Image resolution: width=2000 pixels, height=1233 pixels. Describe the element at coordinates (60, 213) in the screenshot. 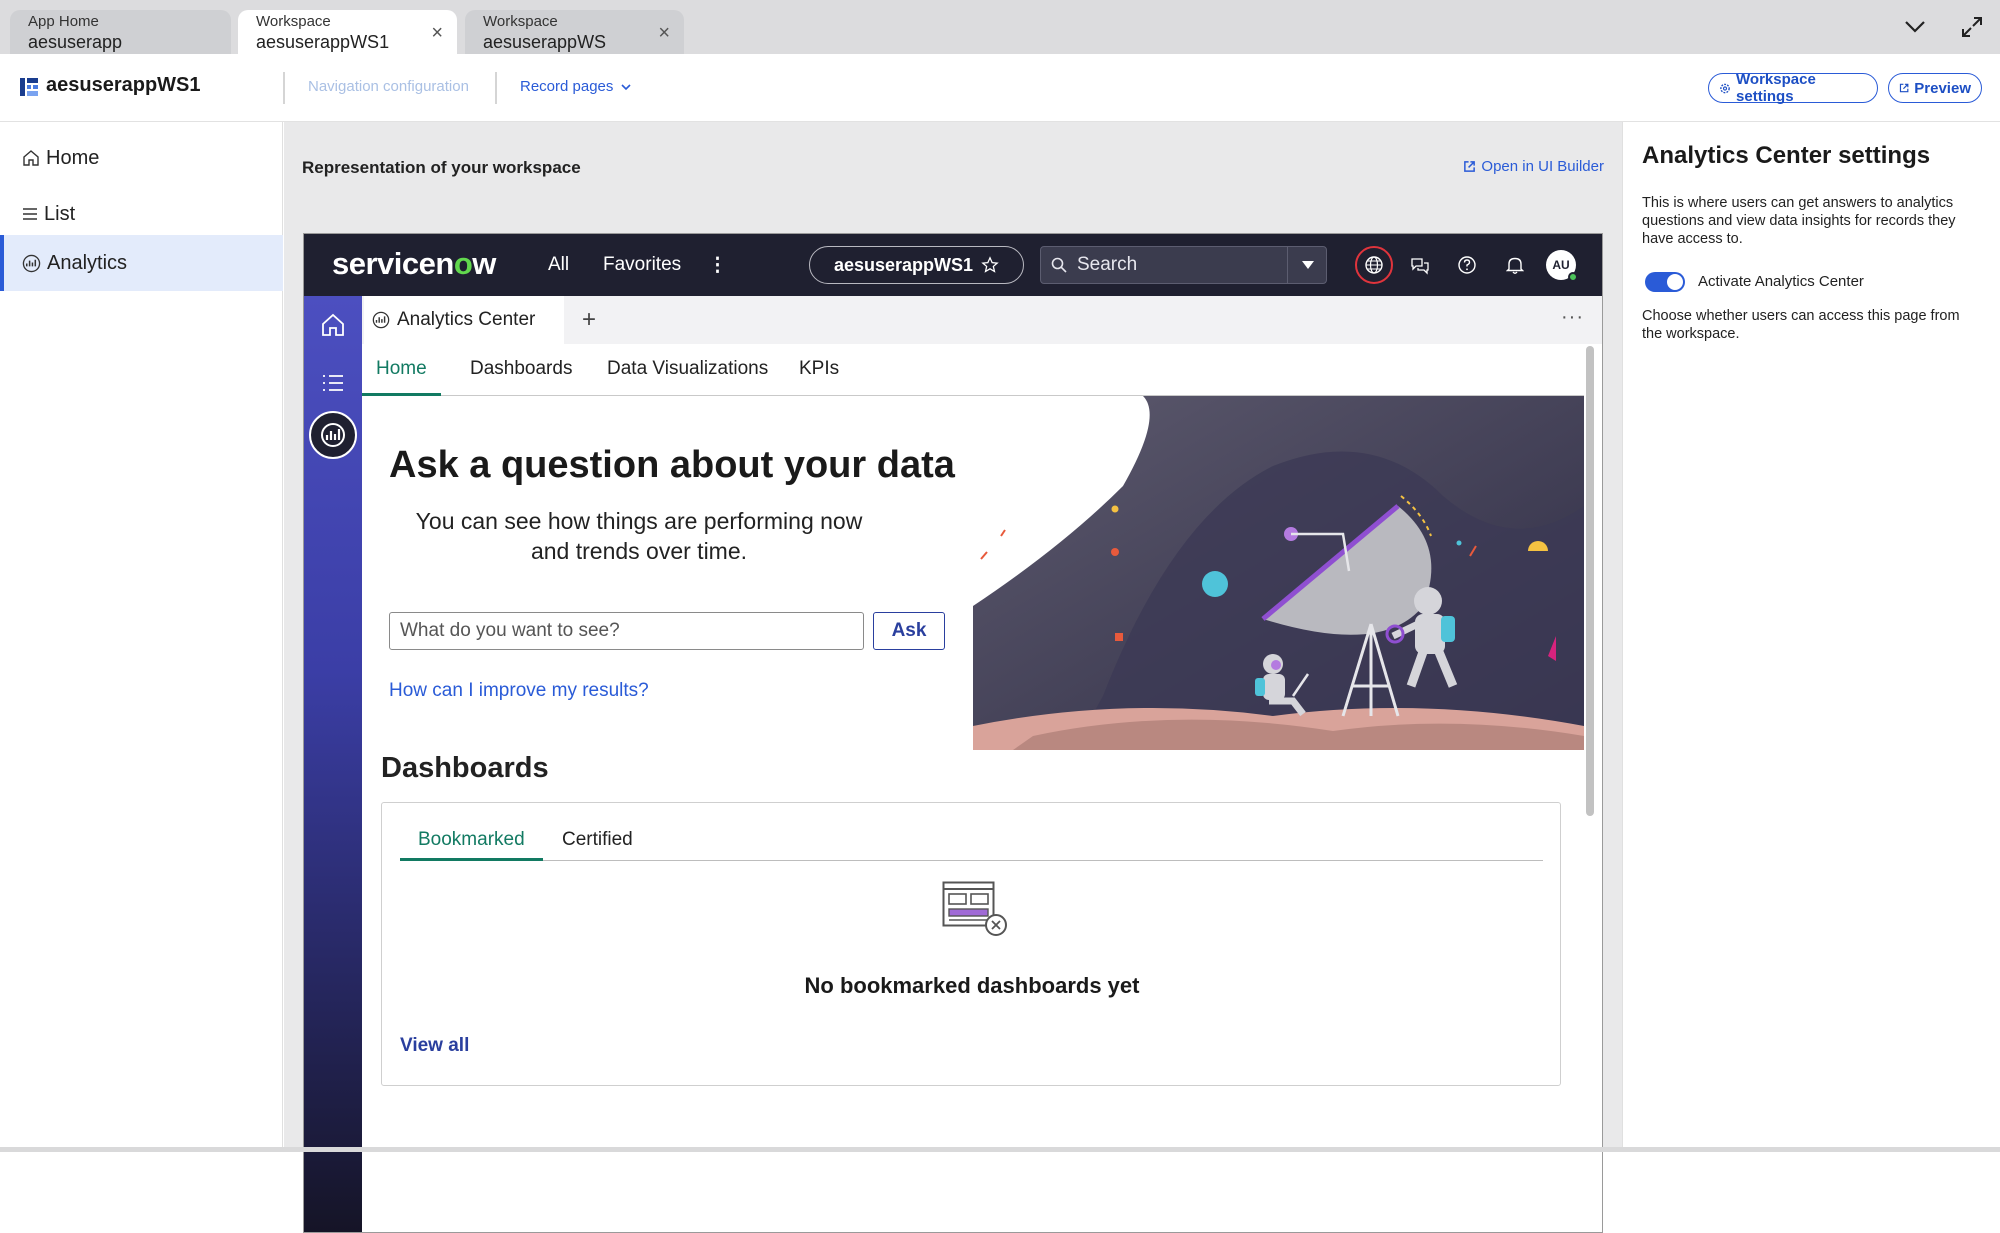

I see `sidebar-item-label: List` at that location.